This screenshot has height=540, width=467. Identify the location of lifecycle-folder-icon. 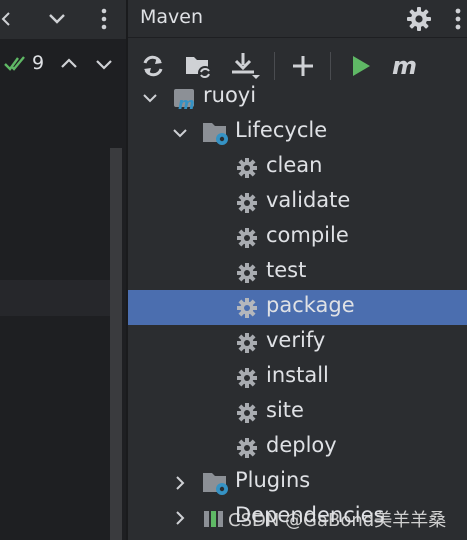
(215, 134).